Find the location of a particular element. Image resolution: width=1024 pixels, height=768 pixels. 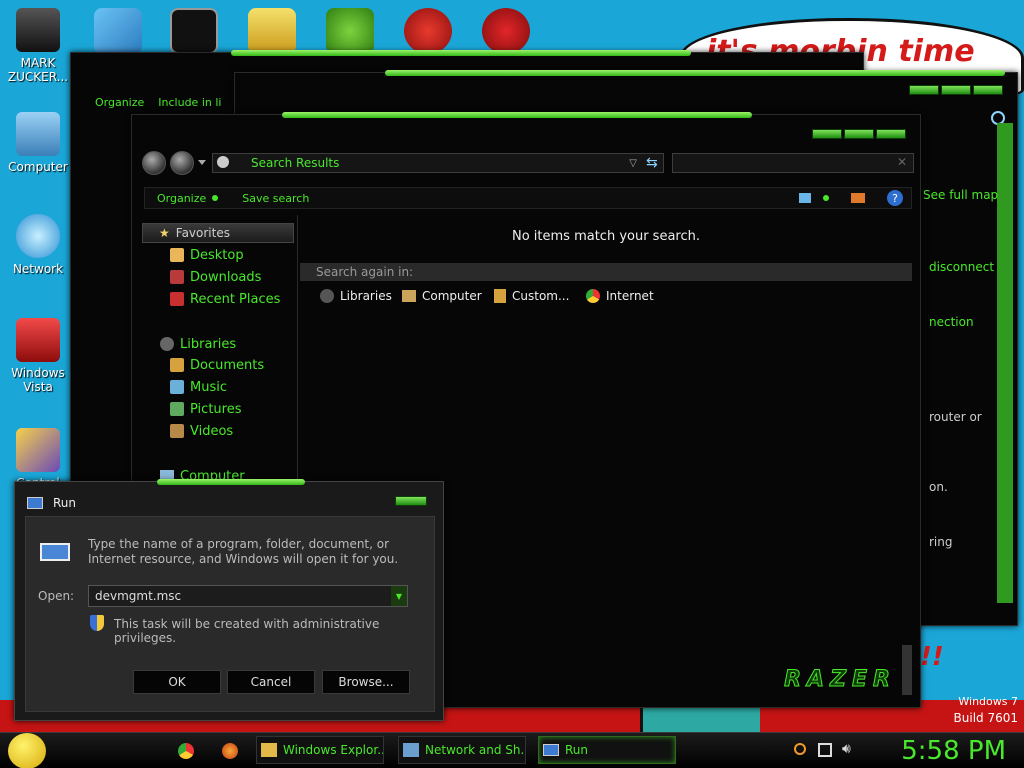

network-tray-icon is located at coordinates (825, 750).